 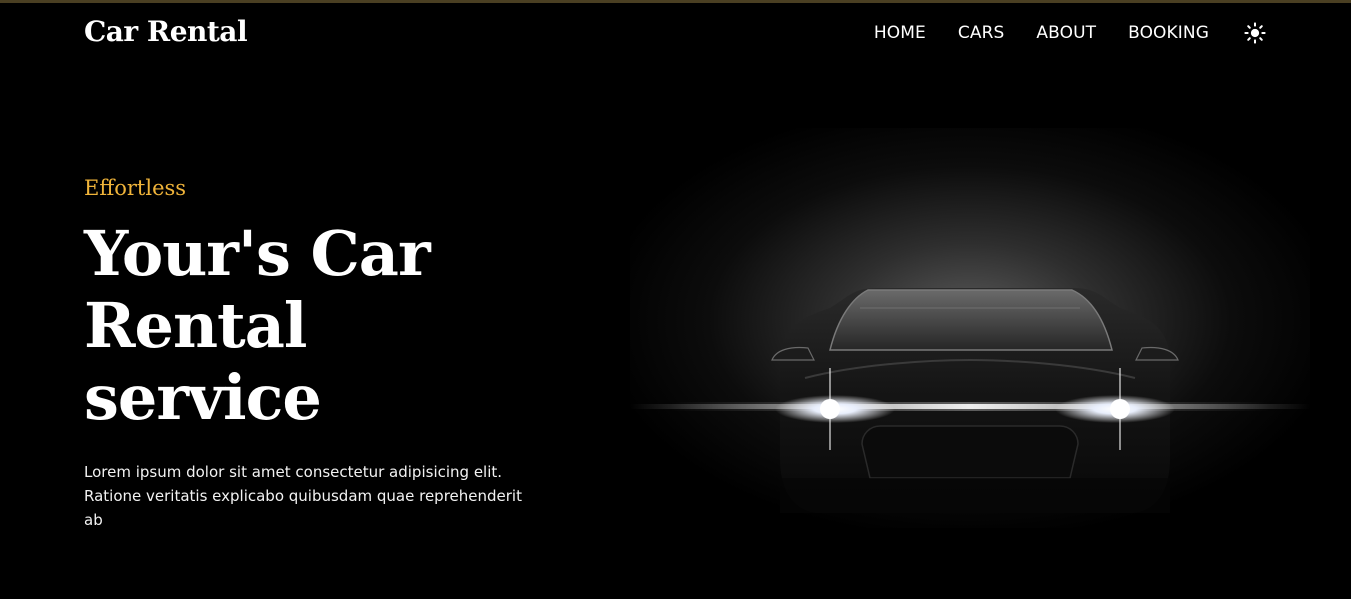 I want to click on hero-headline: Your's Car Rental service, so click(x=257, y=325).